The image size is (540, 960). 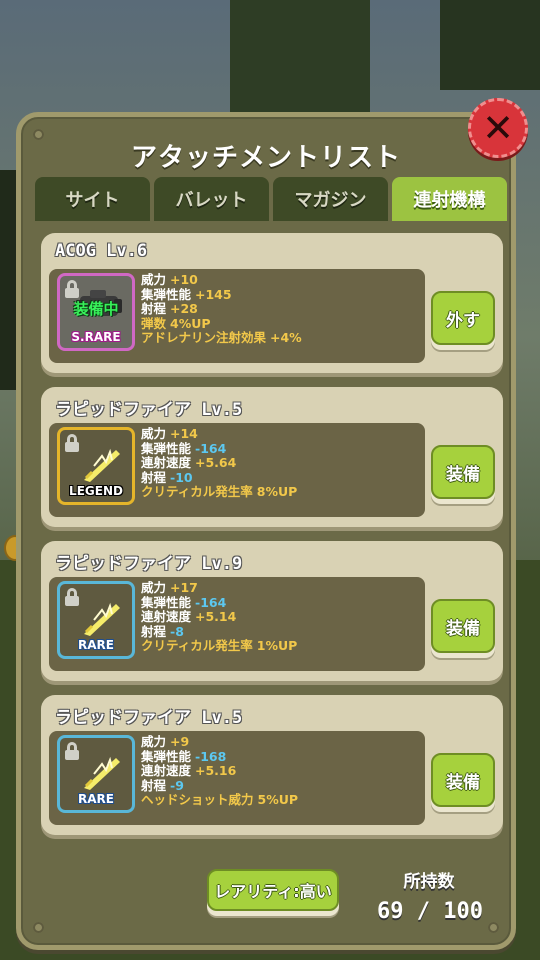 I want to click on tab-magazine: マガジン, so click(x=330, y=199).